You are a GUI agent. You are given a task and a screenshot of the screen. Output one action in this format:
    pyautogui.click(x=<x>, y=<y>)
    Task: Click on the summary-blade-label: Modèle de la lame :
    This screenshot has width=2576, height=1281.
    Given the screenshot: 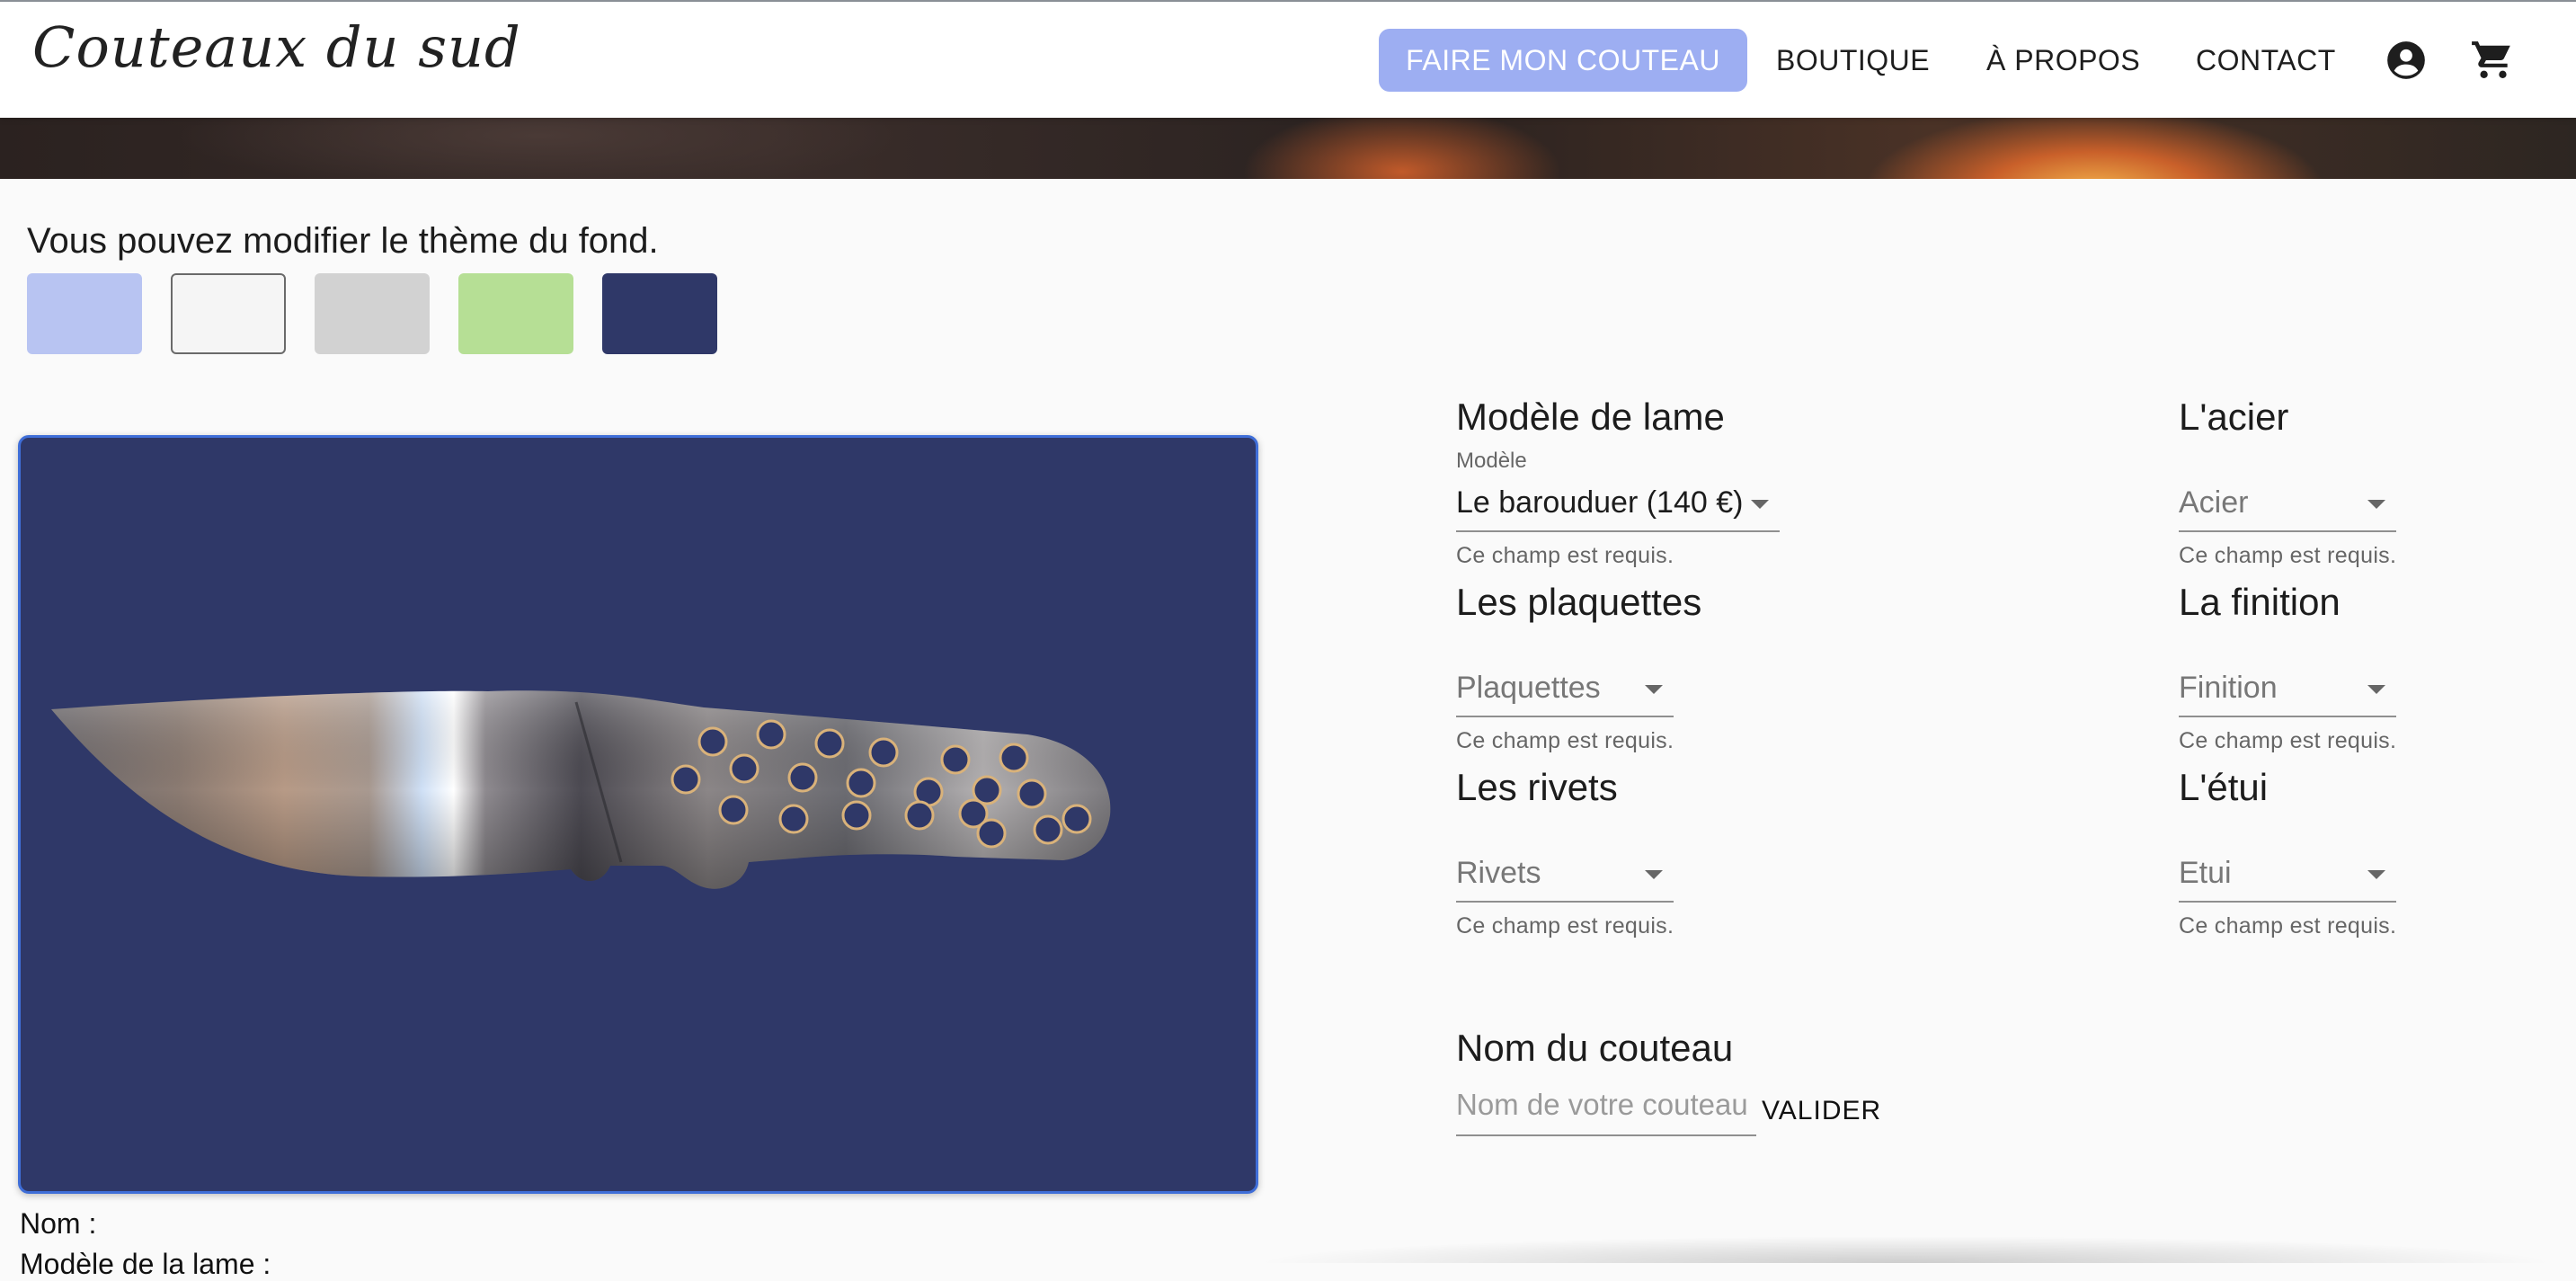 What is the action you would take?
    pyautogui.click(x=145, y=1264)
    